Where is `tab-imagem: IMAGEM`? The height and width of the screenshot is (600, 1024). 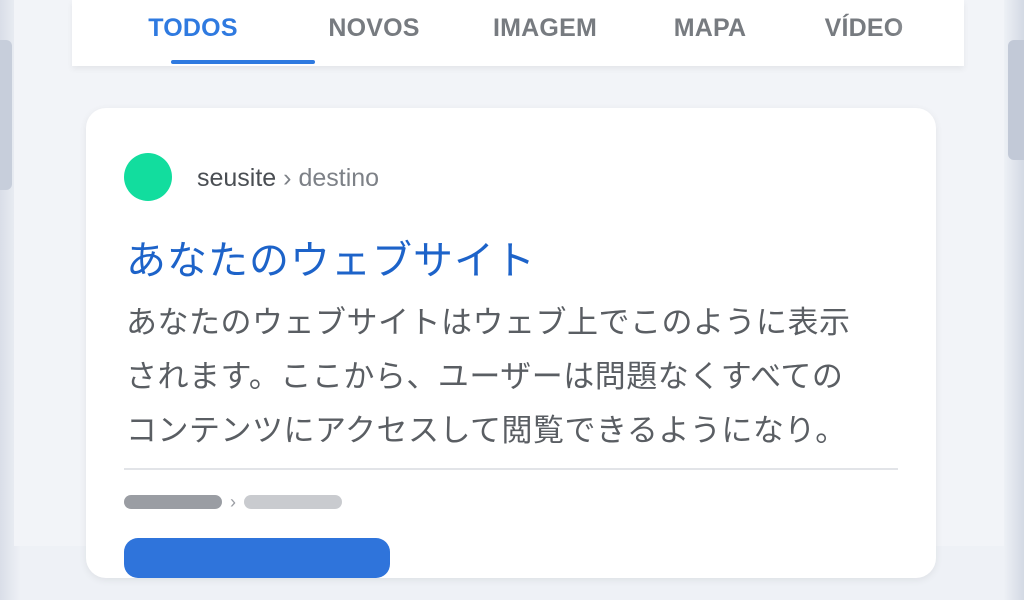 tab-imagem: IMAGEM is located at coordinates (545, 32).